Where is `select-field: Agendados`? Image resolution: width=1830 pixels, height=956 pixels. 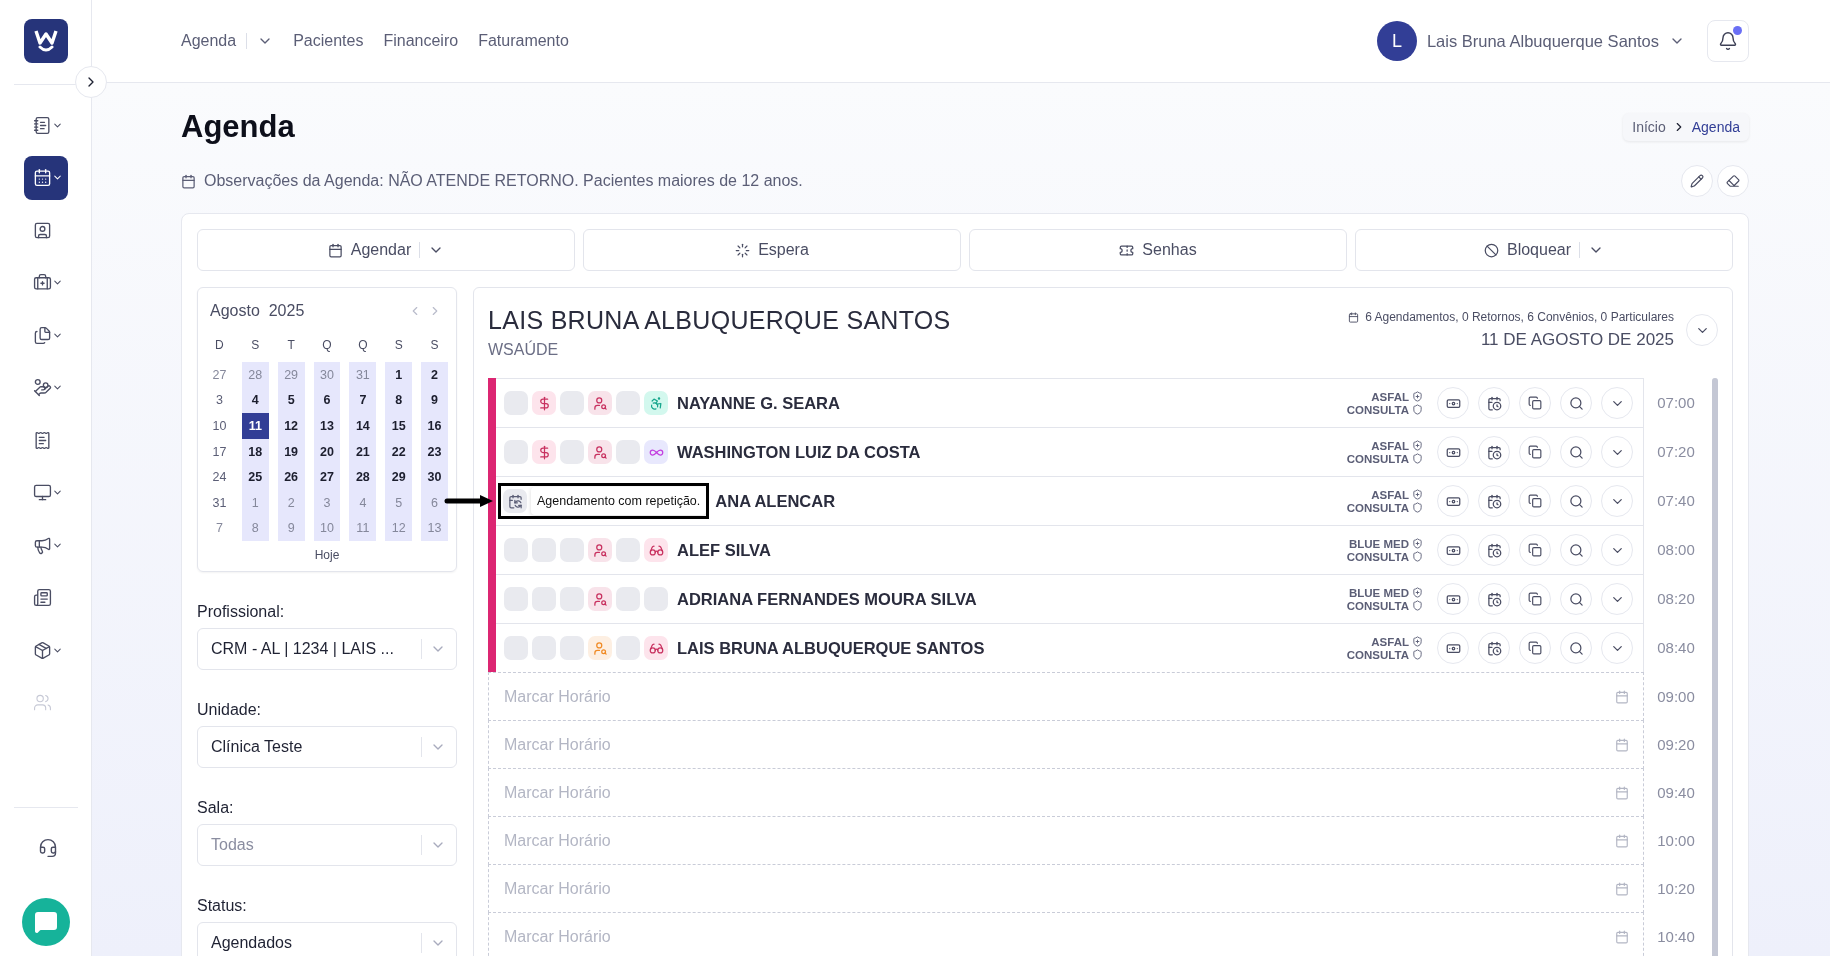
select-field: Agendados is located at coordinates (327, 939).